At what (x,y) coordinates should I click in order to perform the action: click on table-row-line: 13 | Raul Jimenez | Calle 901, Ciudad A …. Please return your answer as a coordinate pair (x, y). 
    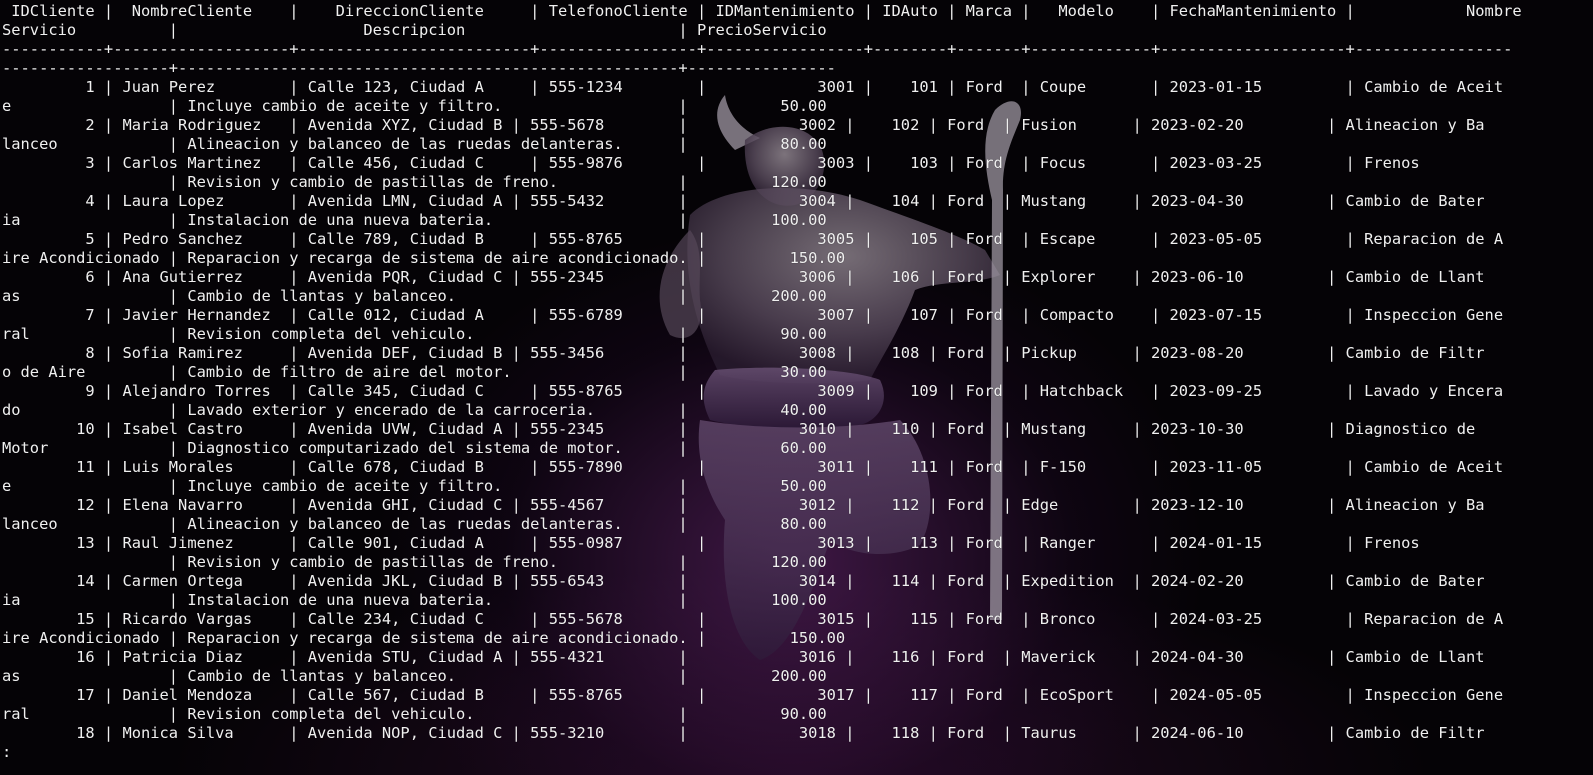
    Looking at the image, I should click on (711, 543).